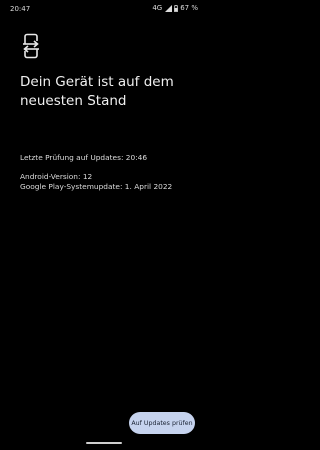 Image resolution: width=320 pixels, height=450 pixels. I want to click on page-title: Dein Gerät ist auf dem neuesten Stand, so click(97, 91).